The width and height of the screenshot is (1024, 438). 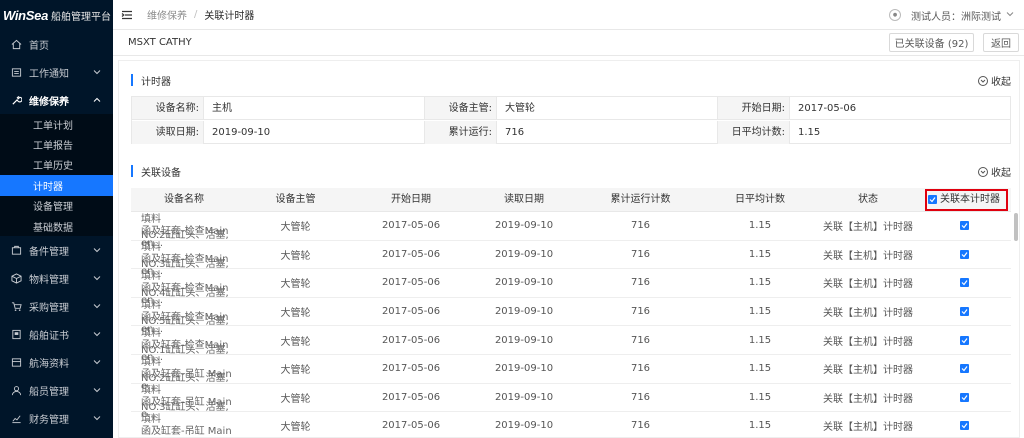 I want to click on device-name-line: NO.4缸缸头、活塞,填料, so click(x=185, y=299).